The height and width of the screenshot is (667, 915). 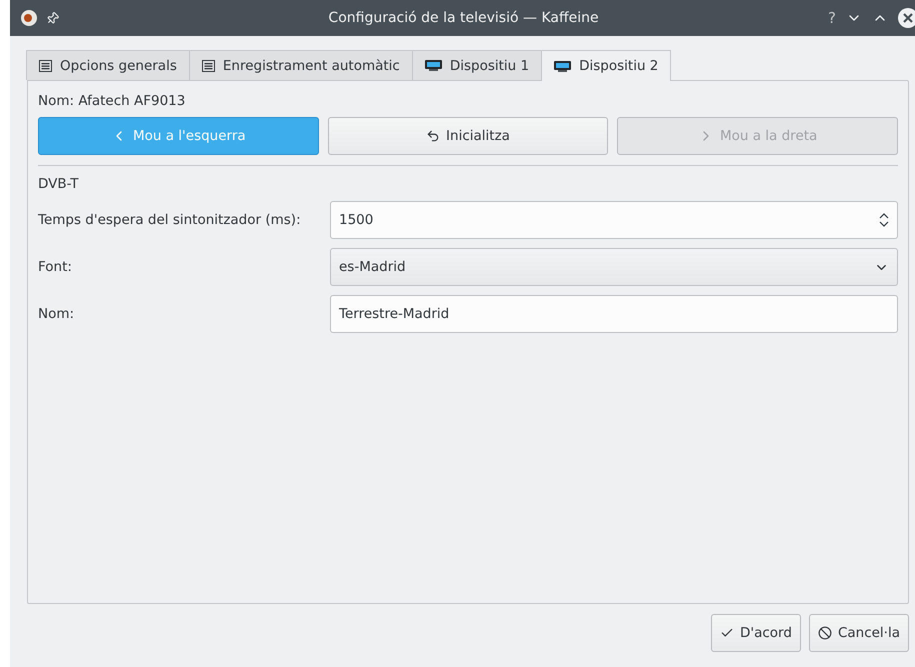 What do you see at coordinates (614, 267) in the screenshot?
I see `dropdown: es-Madrid` at bounding box center [614, 267].